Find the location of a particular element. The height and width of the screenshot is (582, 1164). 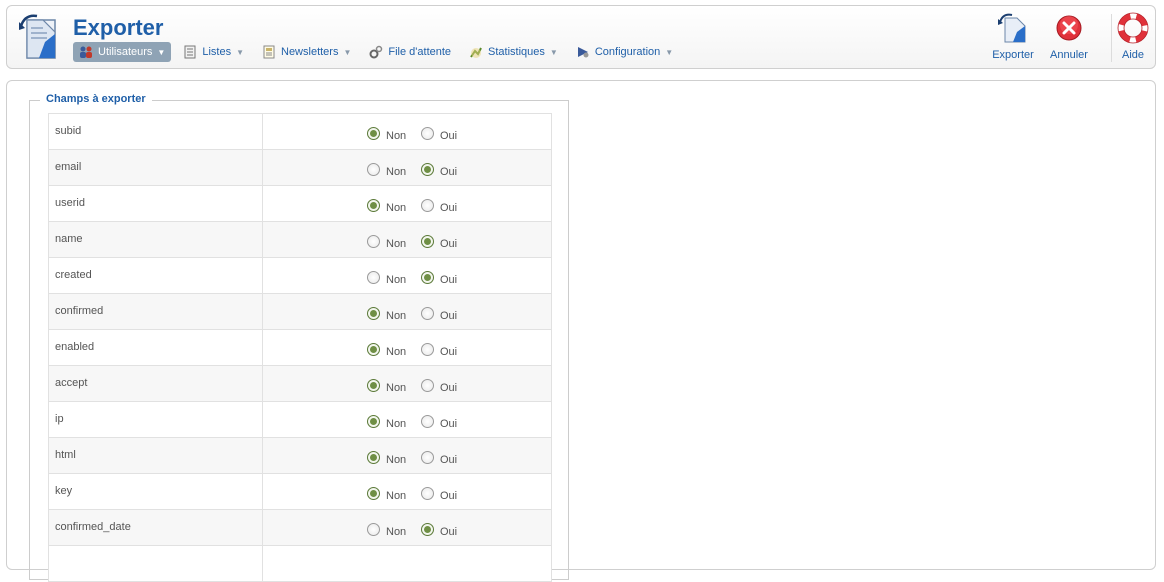

table-row: html Non Oui is located at coordinates (300, 456).